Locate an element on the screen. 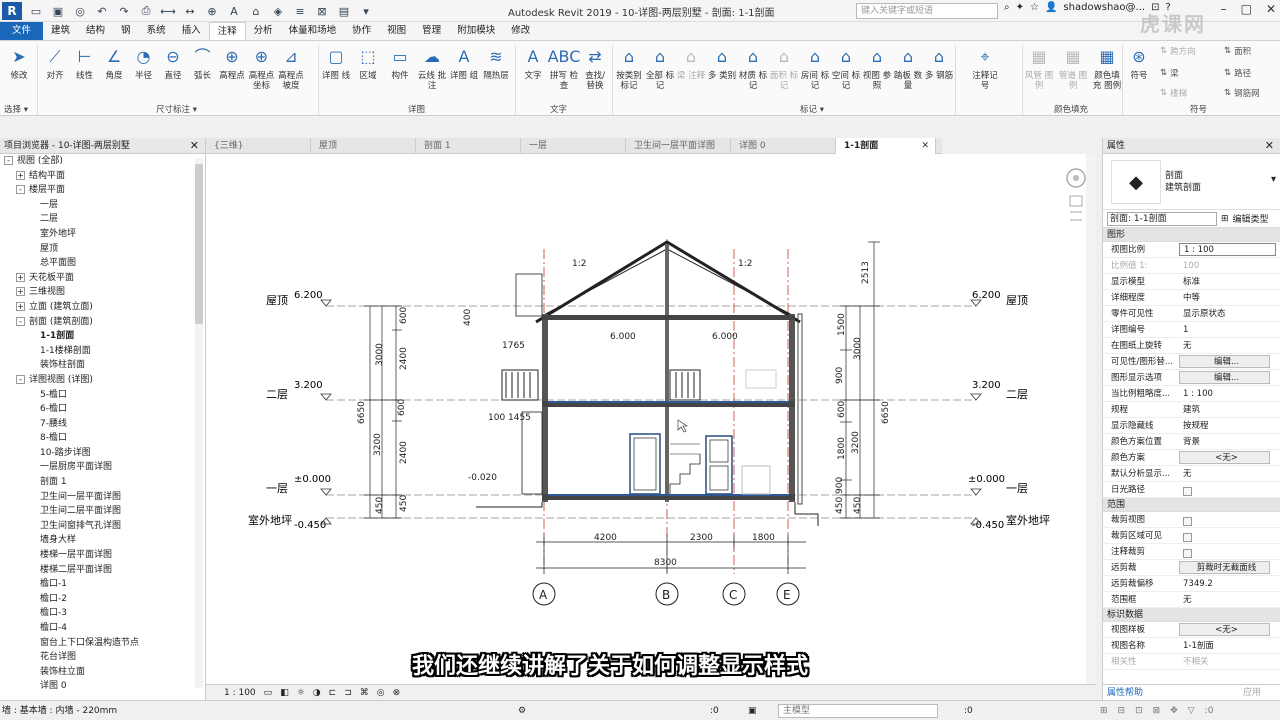 Image resolution: width=1280 pixels, height=720 pixels. property-value: 1-1剖面 is located at coordinates (1229, 645).